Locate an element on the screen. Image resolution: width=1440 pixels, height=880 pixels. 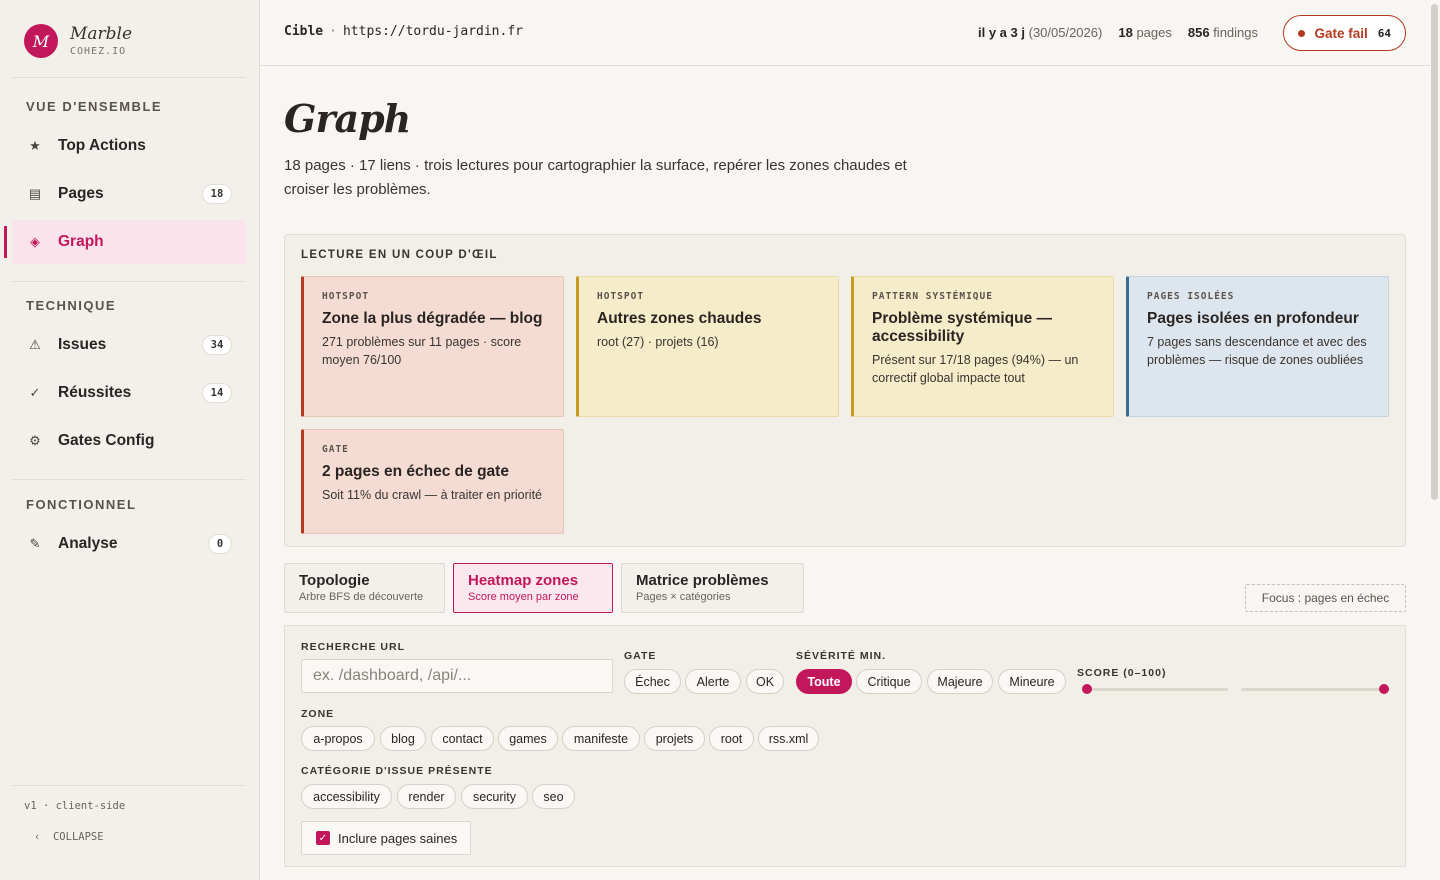
brand: M Marble COHEZ.IO is located at coordinates (78, 41).